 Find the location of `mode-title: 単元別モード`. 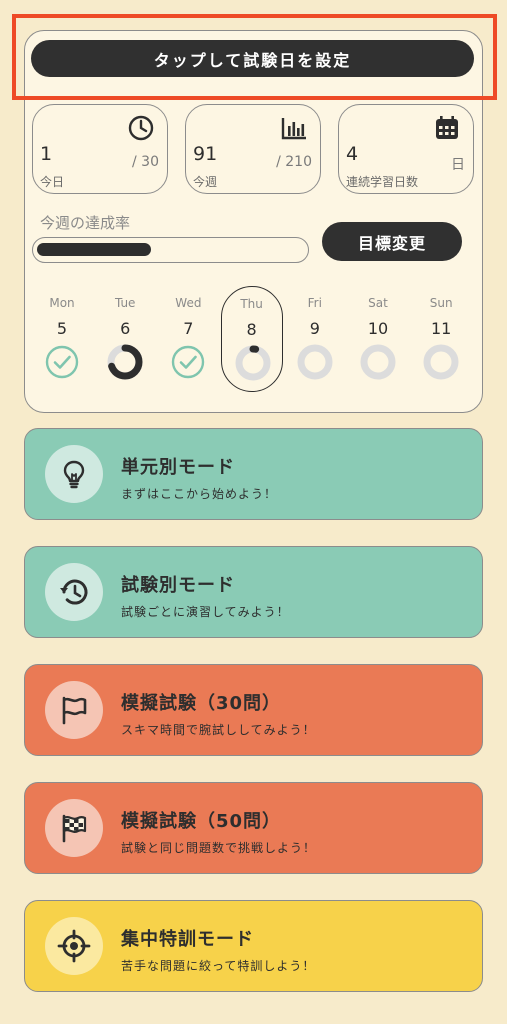

mode-title: 単元別モード is located at coordinates (178, 467).